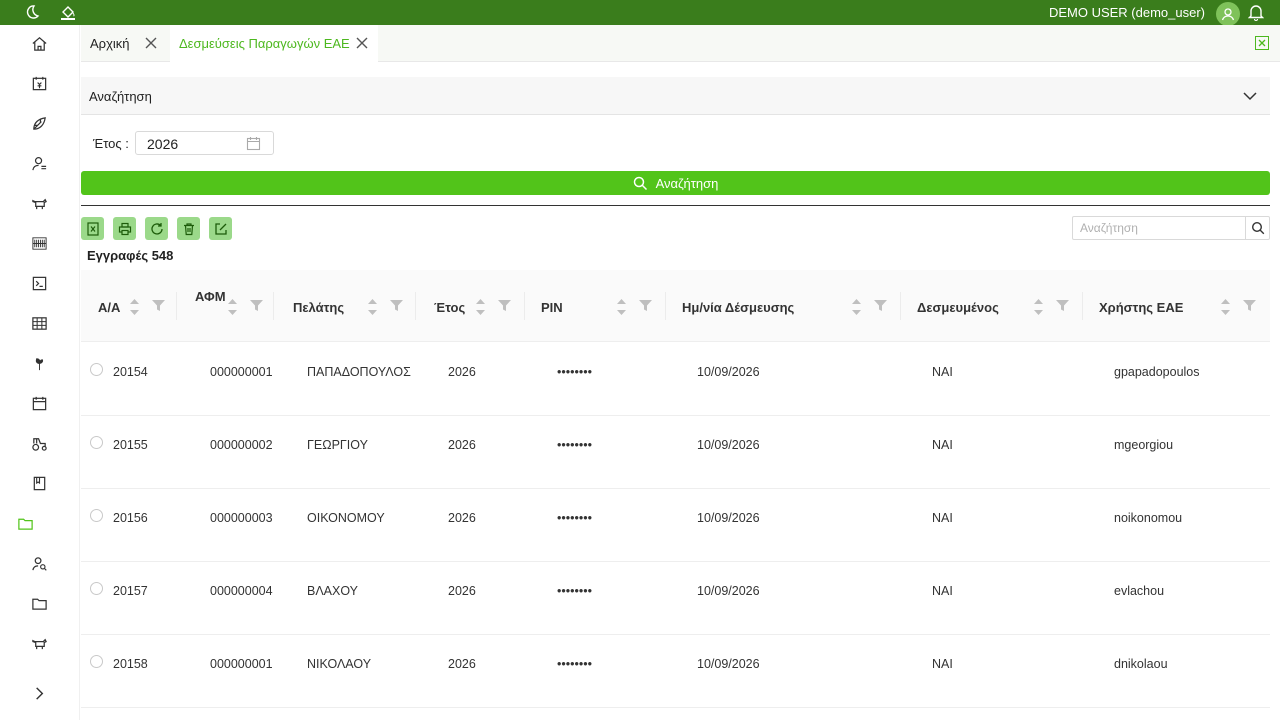 The width and height of the screenshot is (1280, 720). Describe the element at coordinates (130, 372) in the screenshot. I see `cell-aa: 20154` at that location.